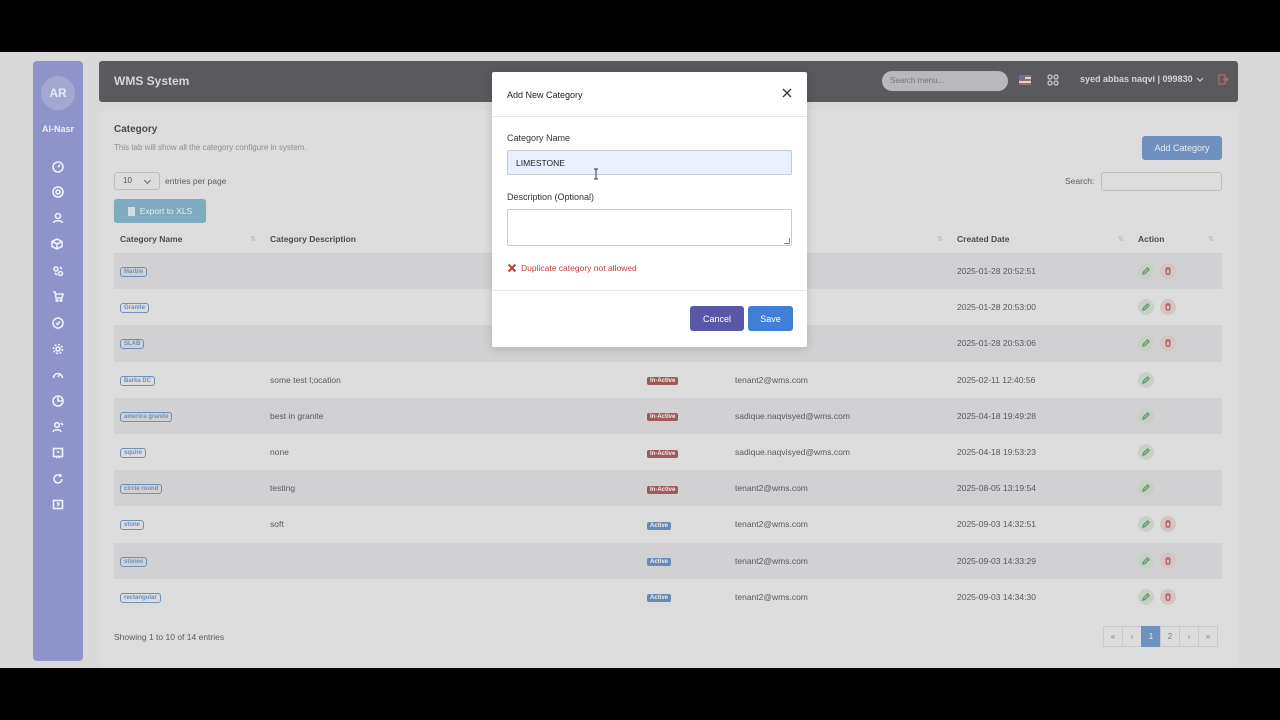 The width and height of the screenshot is (1280, 720). Describe the element at coordinates (132, 344) in the screenshot. I see `category-tag: SLAB` at that location.